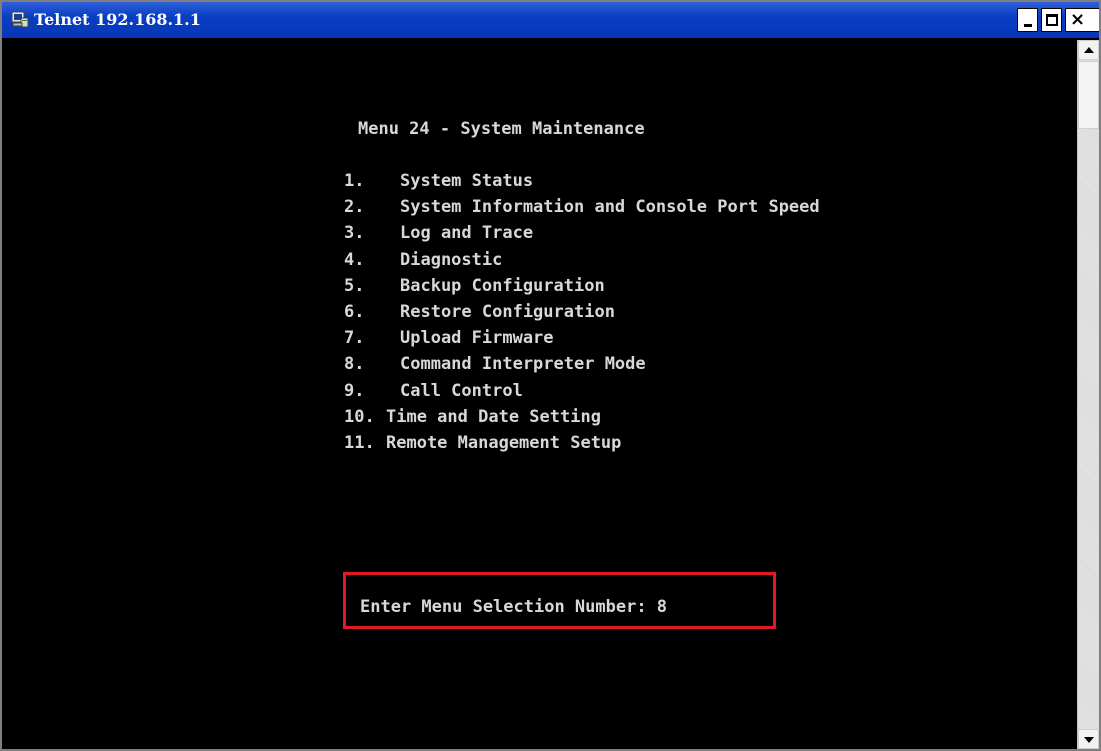 This screenshot has width=1101, height=751. What do you see at coordinates (582, 260) in the screenshot?
I see `menu-item: 4. Diagnostic` at bounding box center [582, 260].